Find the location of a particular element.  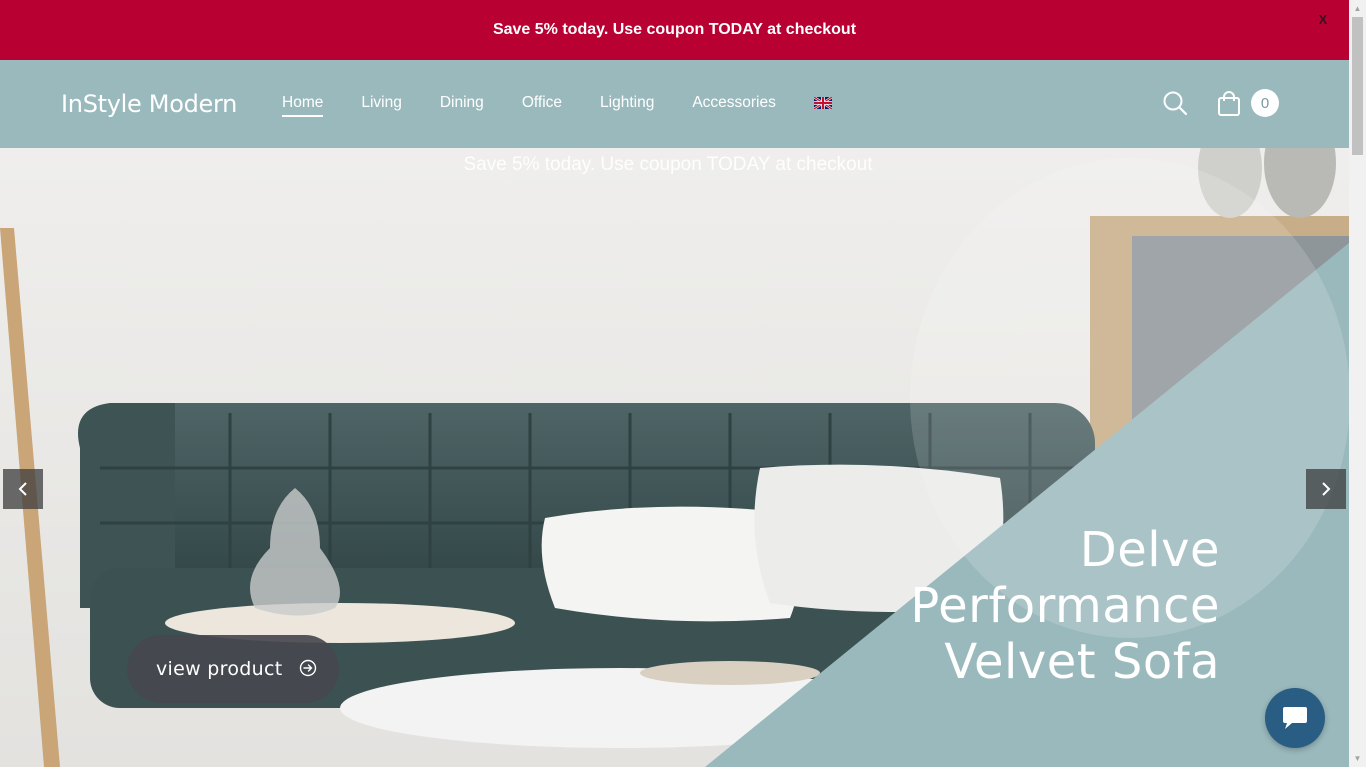

hero-title-line: Delve is located at coordinates (1149, 550).